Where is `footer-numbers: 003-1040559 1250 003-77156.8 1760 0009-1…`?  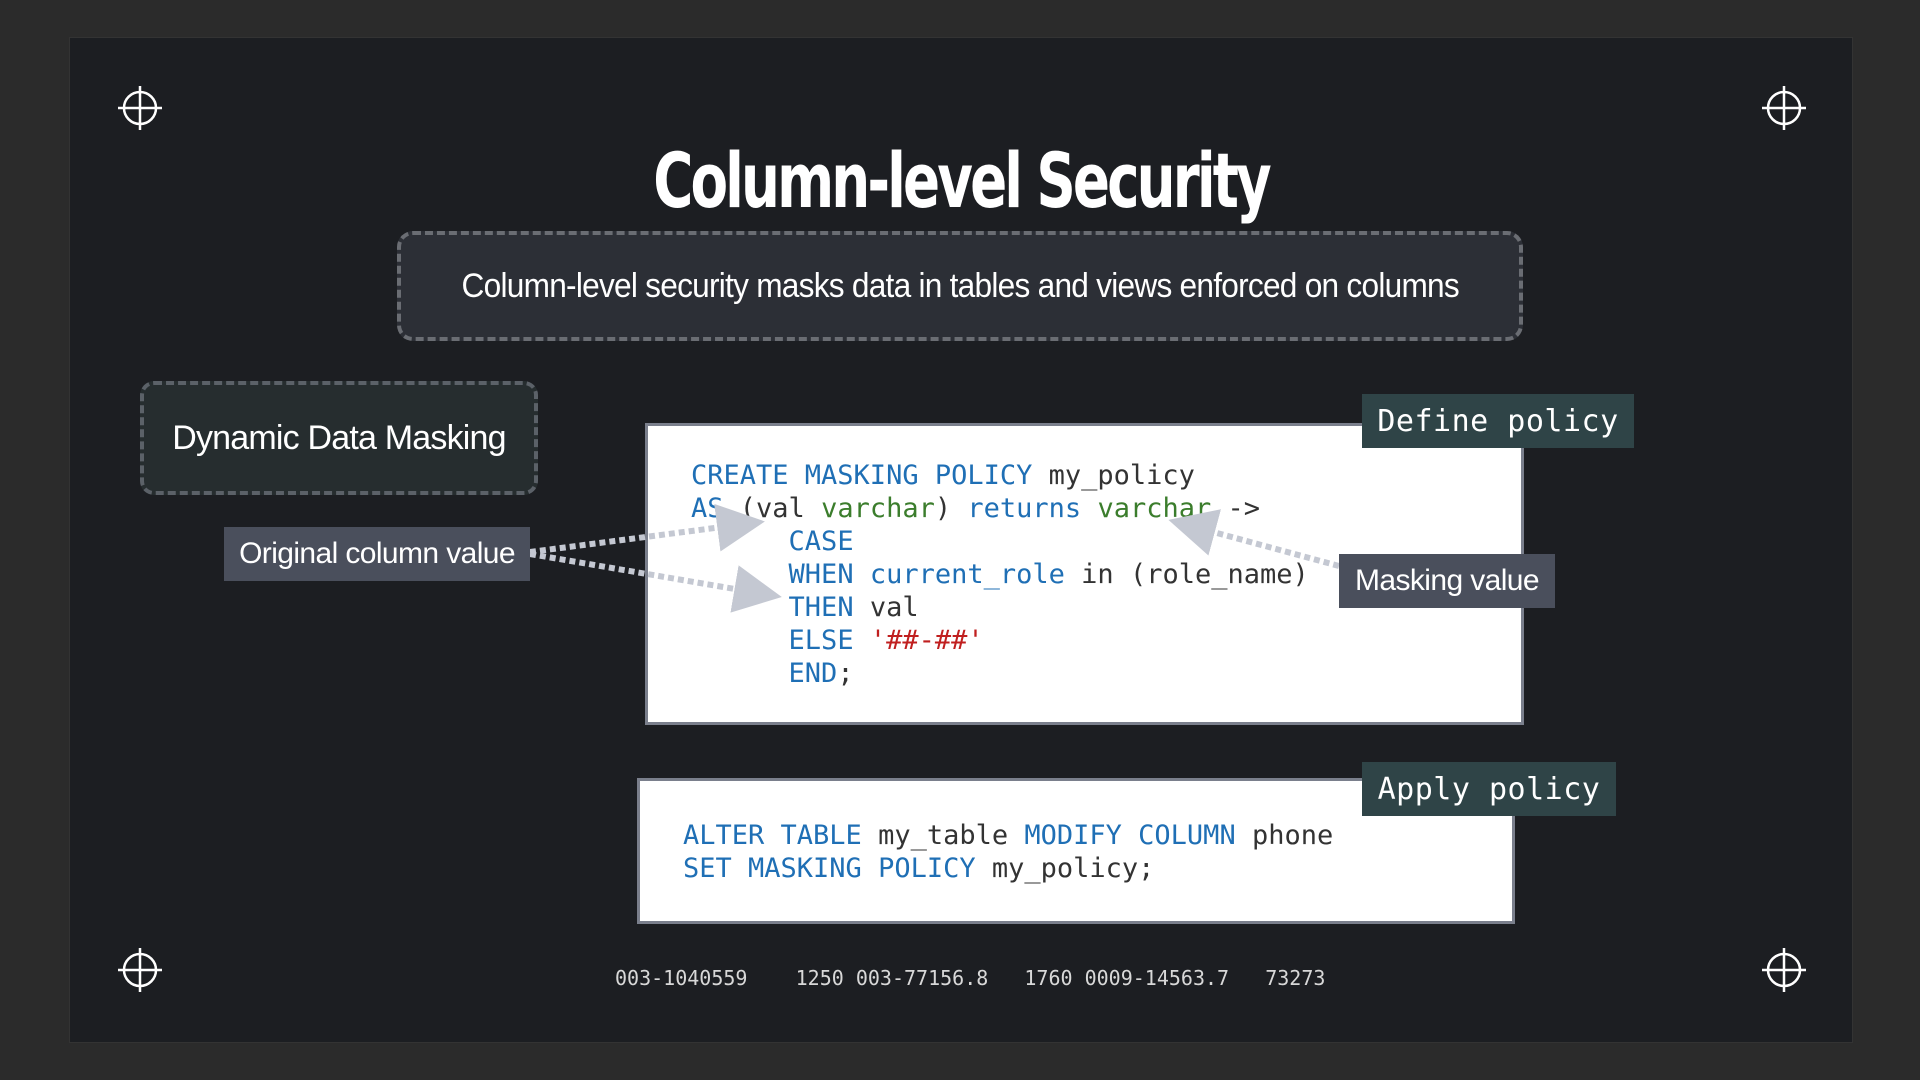 footer-numbers: 003-1040559 1250 003-77156.8 1760 0009-1… is located at coordinates (970, 978).